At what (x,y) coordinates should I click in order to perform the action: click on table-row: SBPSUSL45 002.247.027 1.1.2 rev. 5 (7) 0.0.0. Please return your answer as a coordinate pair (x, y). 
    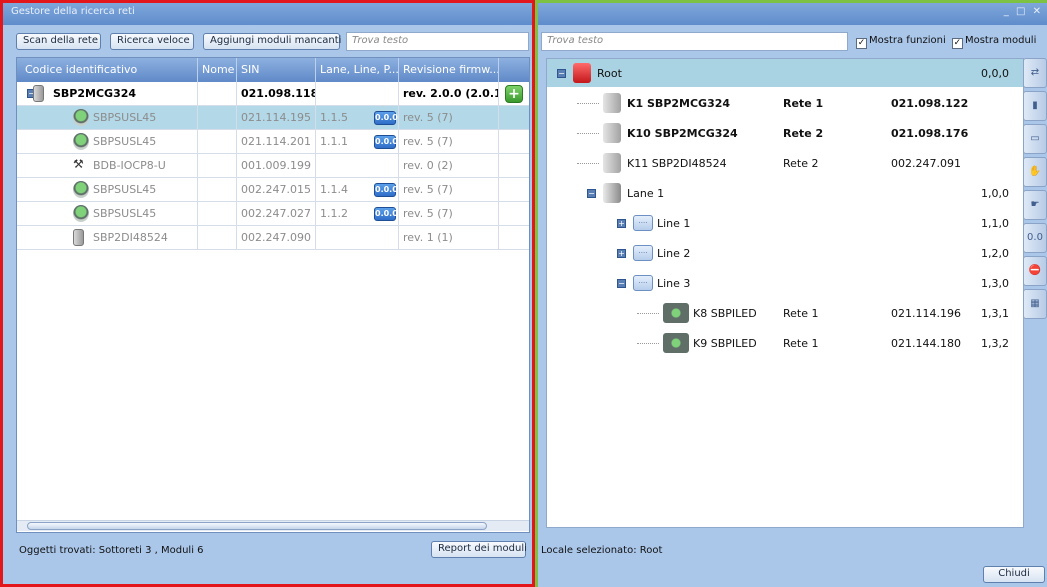
    Looking at the image, I should click on (273, 214).